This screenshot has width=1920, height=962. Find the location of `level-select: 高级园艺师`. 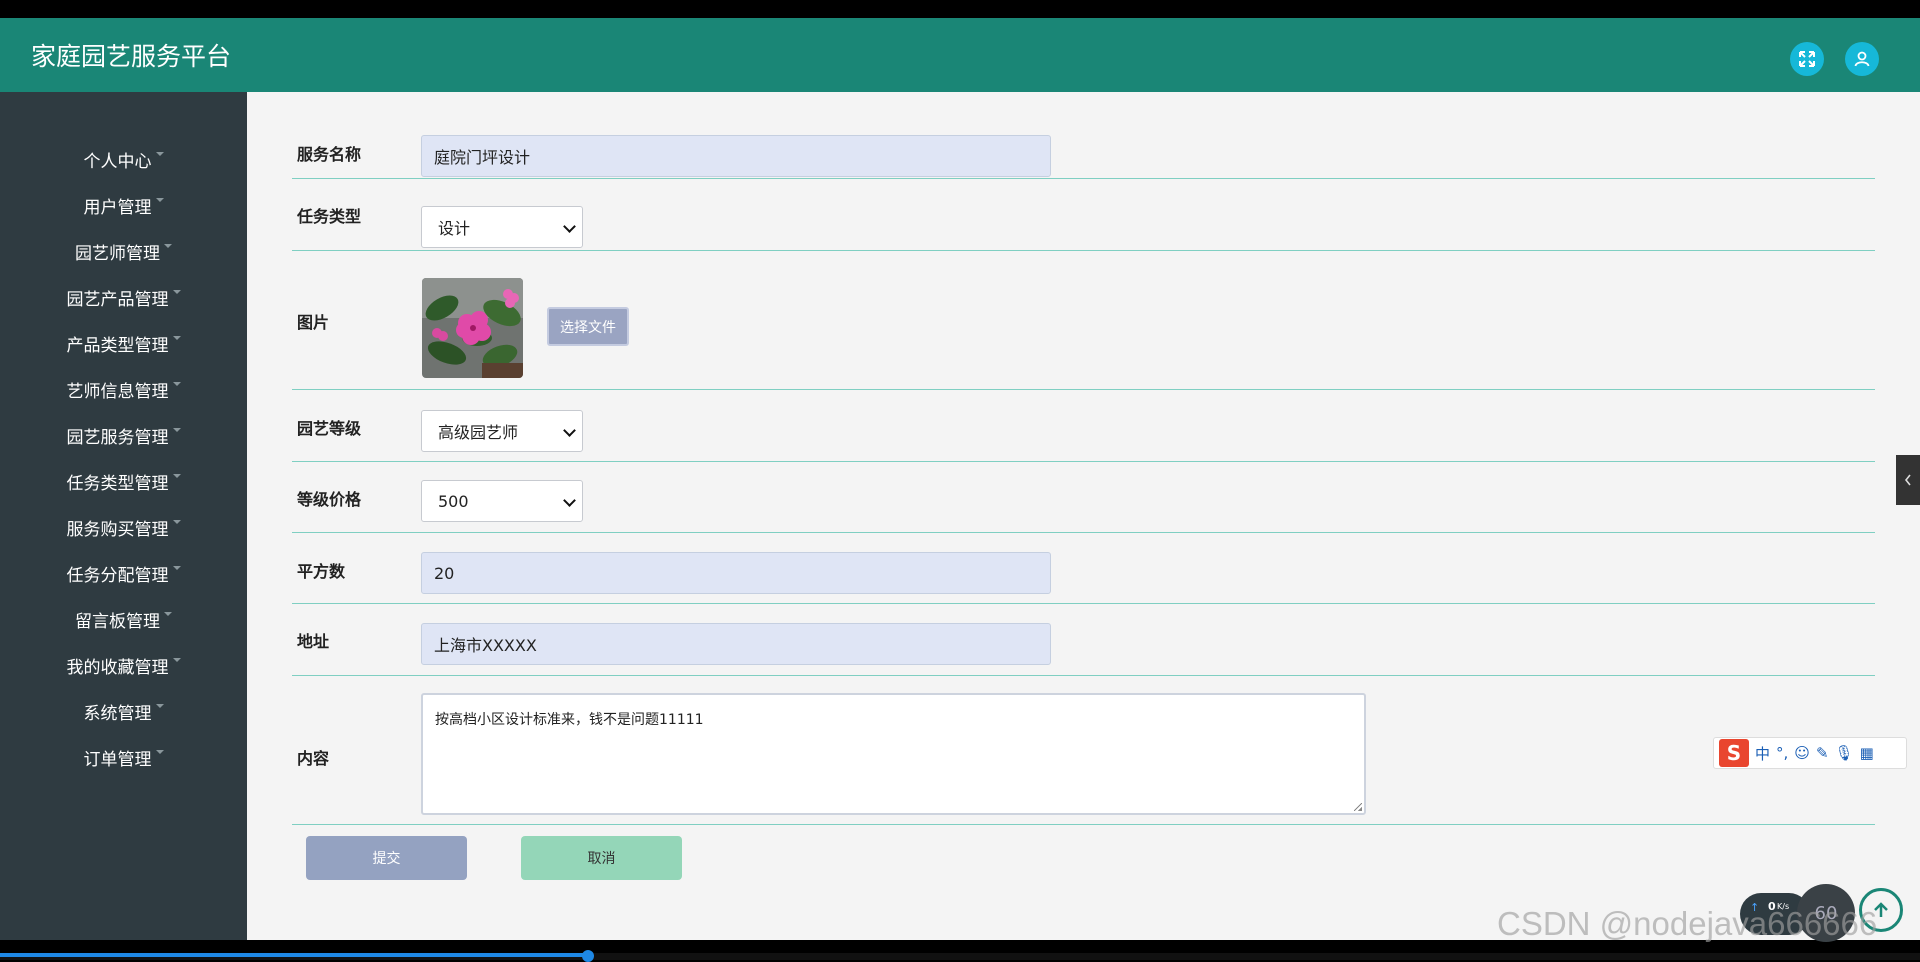

level-select: 高级园艺师 is located at coordinates (502, 431).